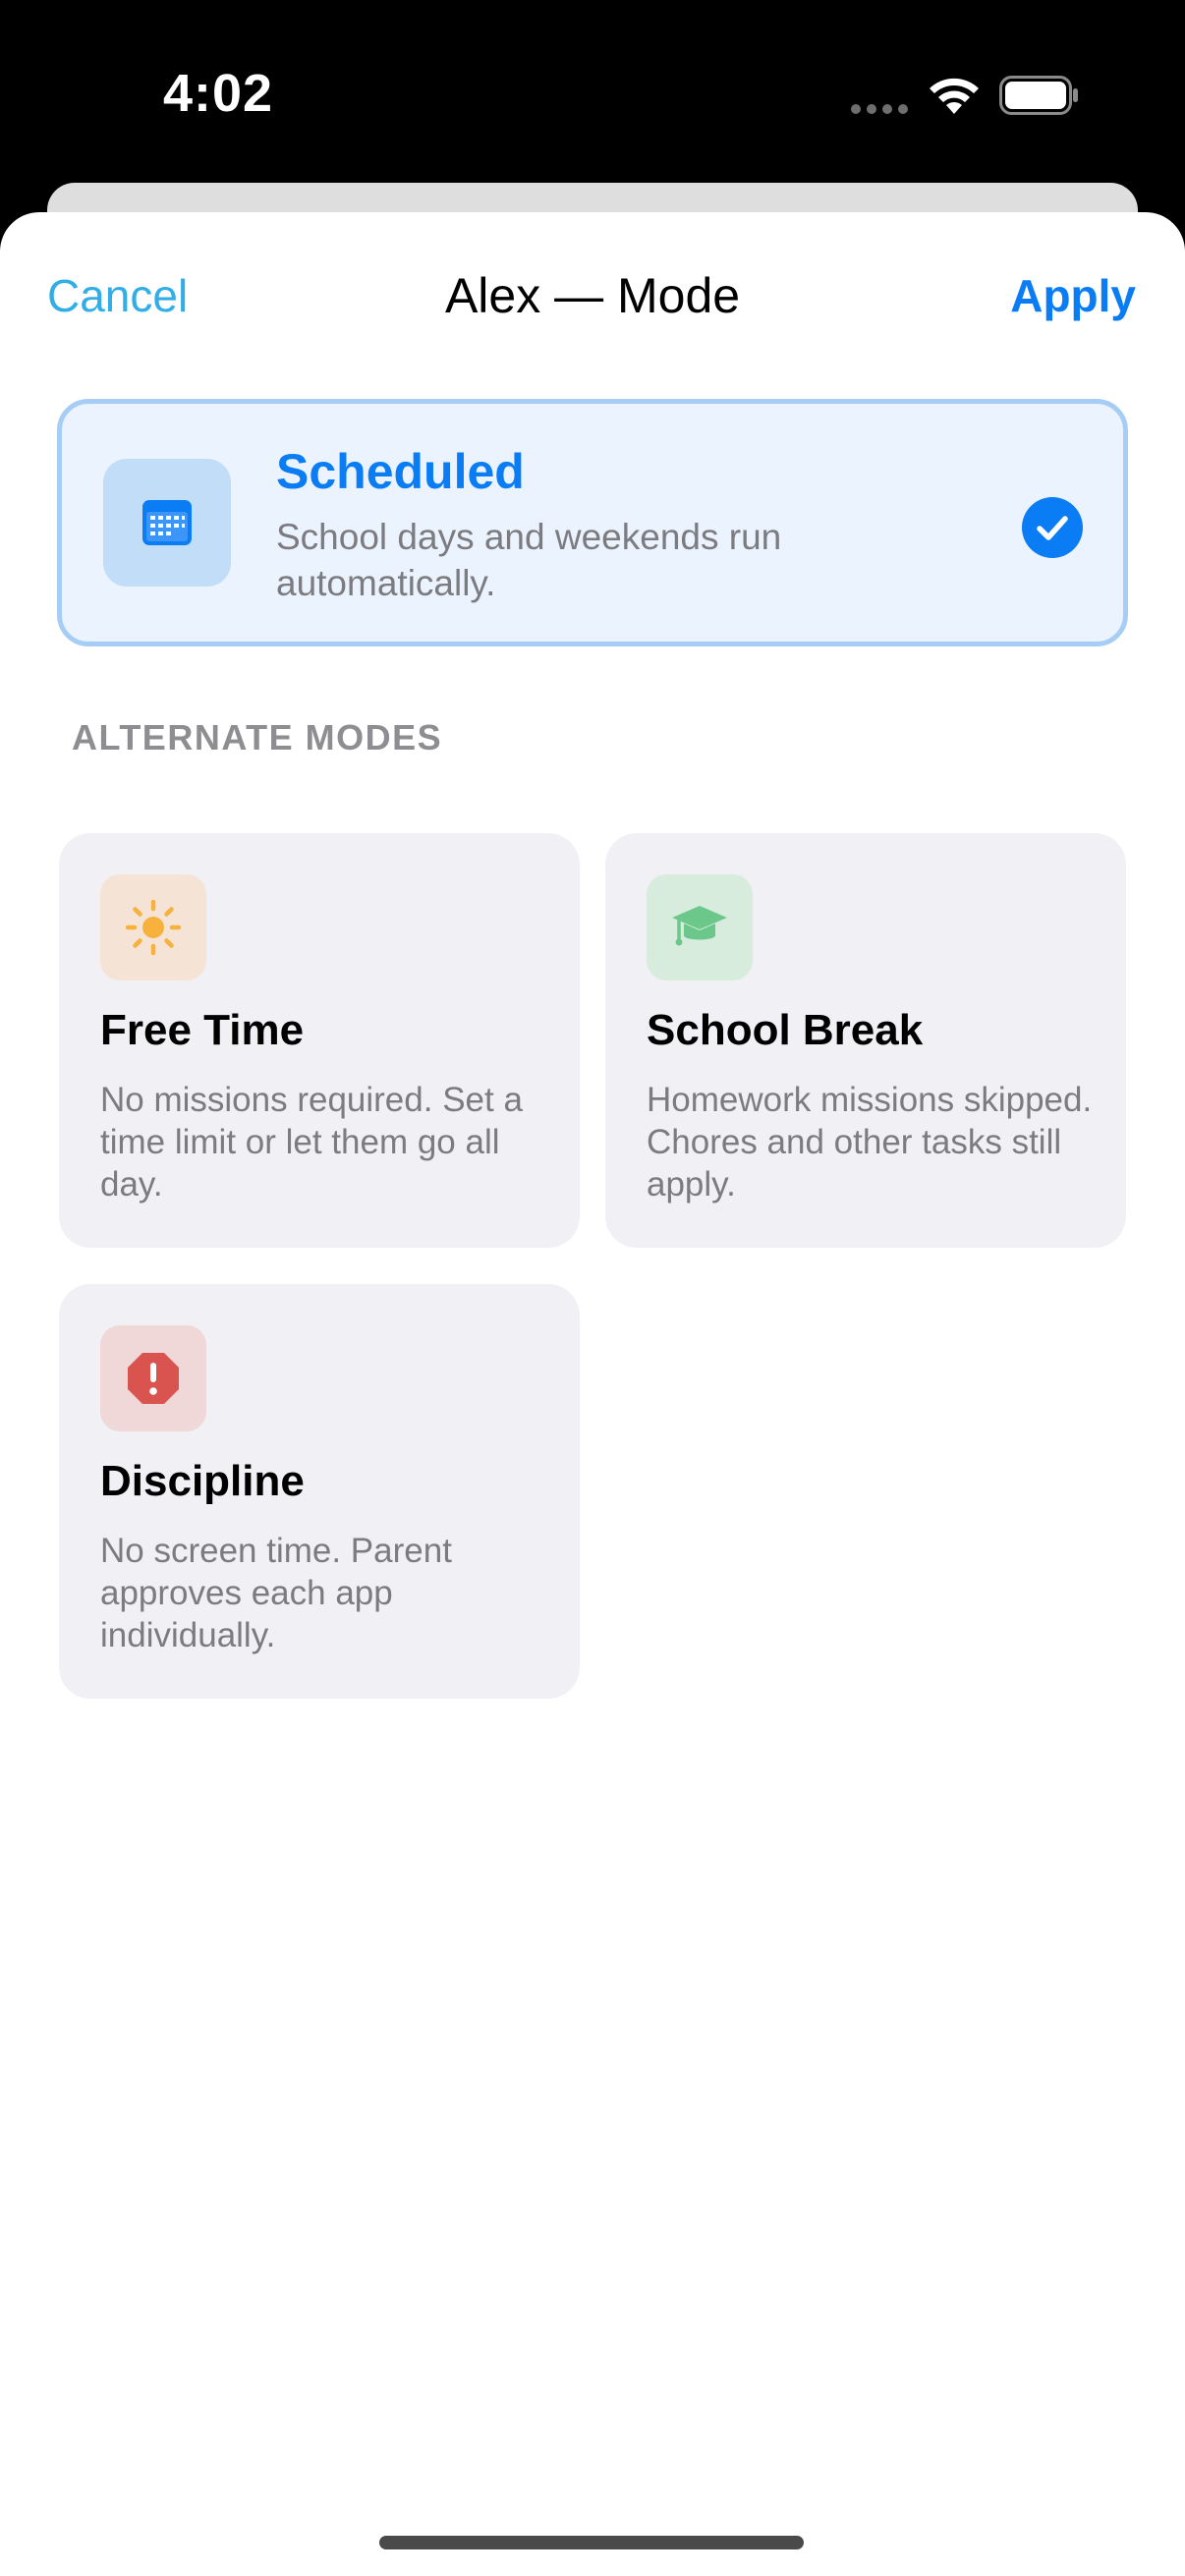  What do you see at coordinates (786, 1030) in the screenshot?
I see `school-break-title: School Break` at bounding box center [786, 1030].